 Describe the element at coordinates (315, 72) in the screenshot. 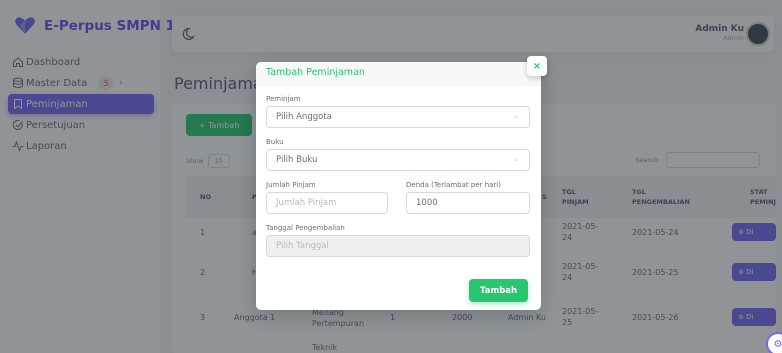

I see `modal-title: Tambah Peminjaman` at that location.